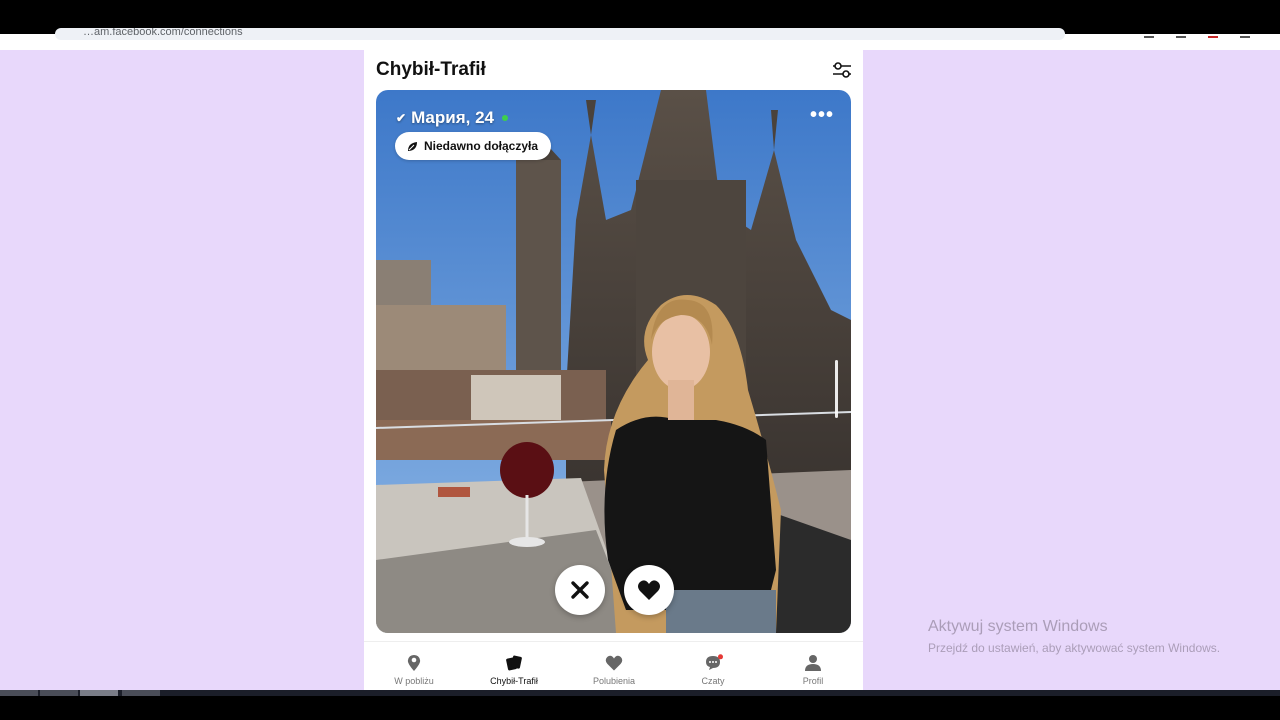 The image size is (1280, 720). What do you see at coordinates (813, 681) in the screenshot?
I see `nav-label-profile: Profil` at bounding box center [813, 681].